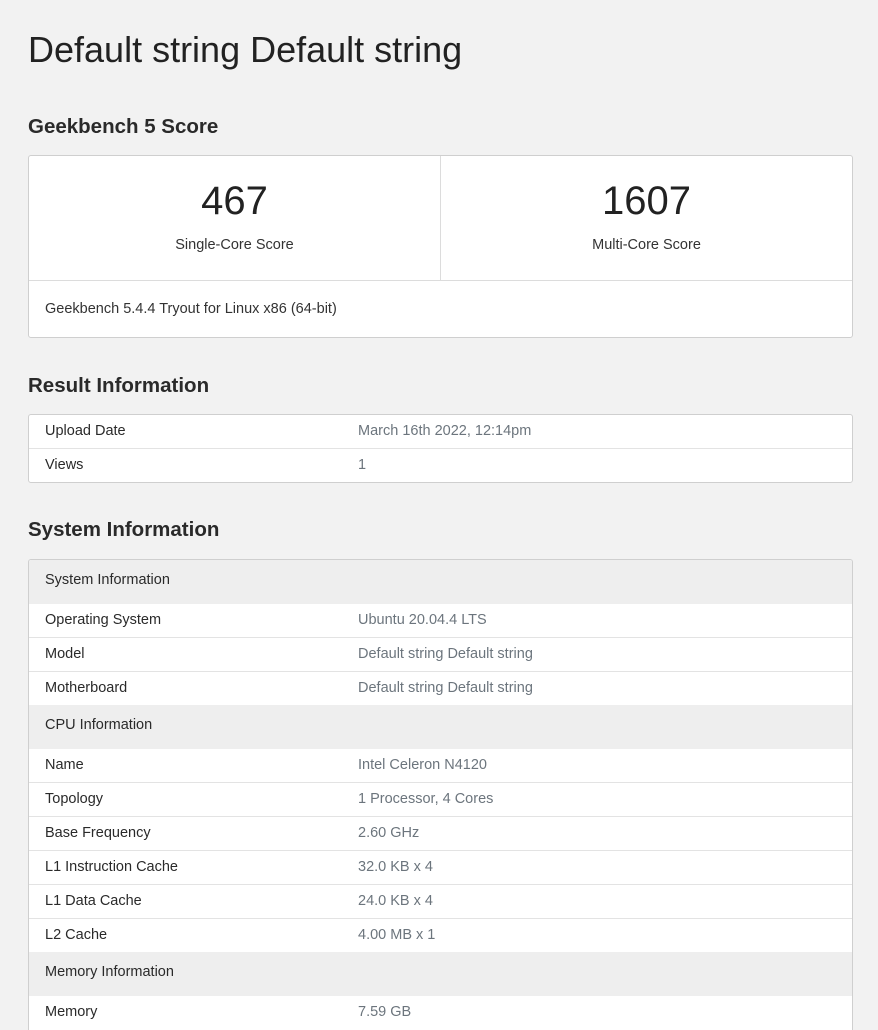 The height and width of the screenshot is (1030, 878). I want to click on row-key: Topology, so click(74, 799).